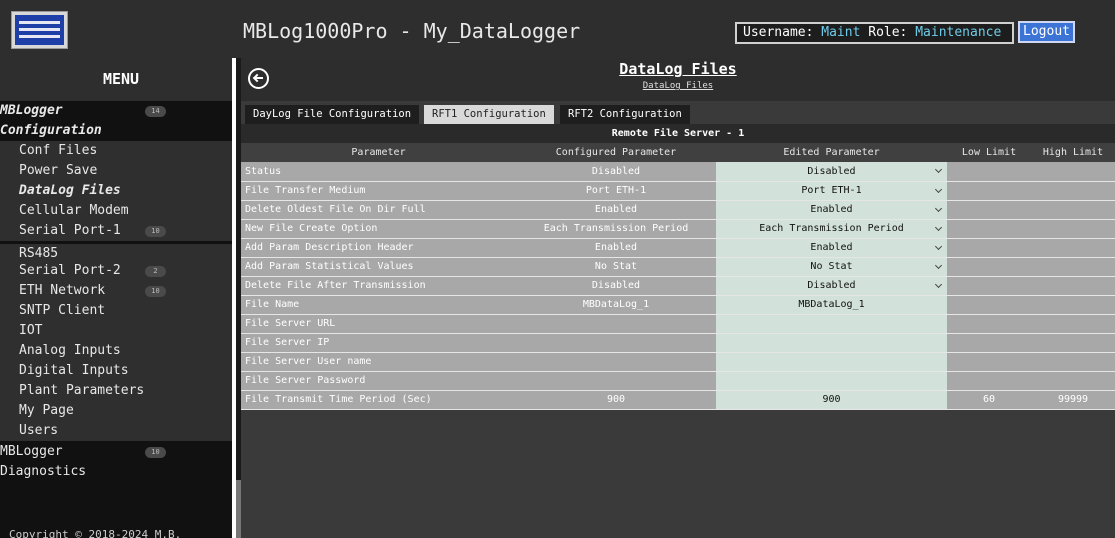 This screenshot has height=538, width=1115. I want to click on sidebar-item-cellular-modem: Cellular Modem, so click(116, 211).